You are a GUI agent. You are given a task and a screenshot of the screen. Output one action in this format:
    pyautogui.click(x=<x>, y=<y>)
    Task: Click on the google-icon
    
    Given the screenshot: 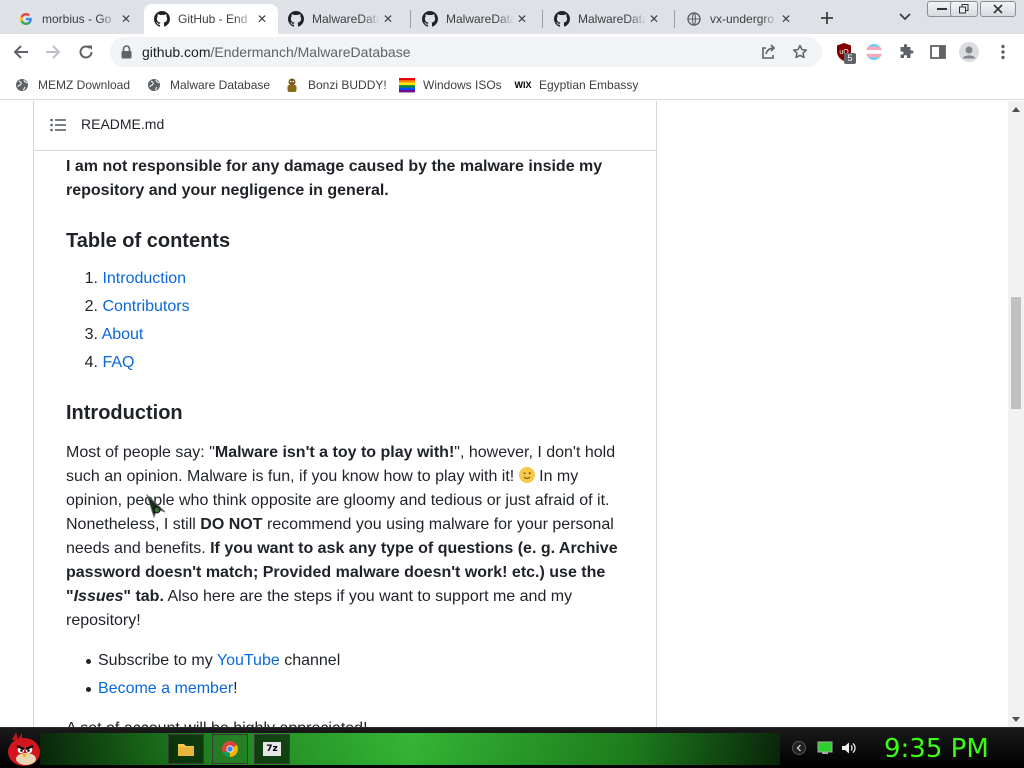 What is the action you would take?
    pyautogui.click(x=26, y=19)
    